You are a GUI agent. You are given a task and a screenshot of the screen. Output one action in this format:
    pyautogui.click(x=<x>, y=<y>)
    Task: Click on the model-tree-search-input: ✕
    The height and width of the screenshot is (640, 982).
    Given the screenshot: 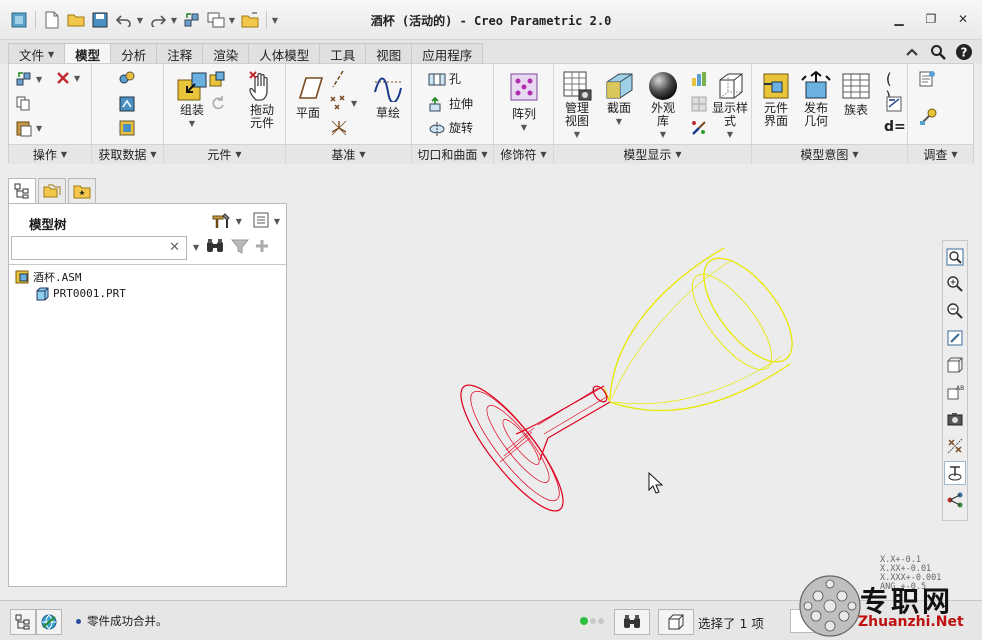 What is the action you would take?
    pyautogui.click(x=99, y=248)
    